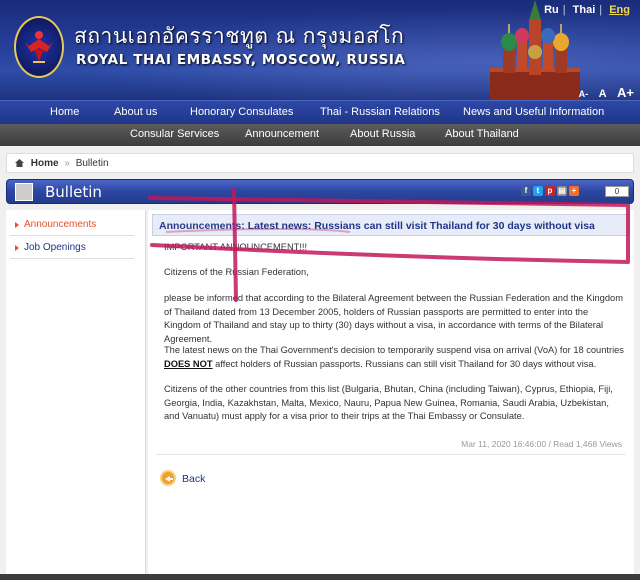 This screenshot has height=580, width=640. I want to click on lang-thai: Thai, so click(584, 10).